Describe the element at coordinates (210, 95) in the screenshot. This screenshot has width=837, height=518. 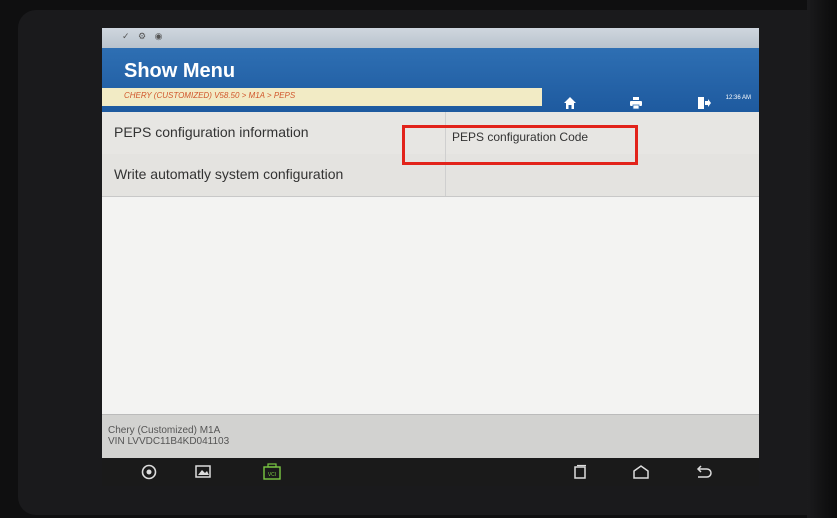
I see `breadcrumb-text: CHERY (CUSTOMIZED) V58.50 > M1A > PEPS` at that location.